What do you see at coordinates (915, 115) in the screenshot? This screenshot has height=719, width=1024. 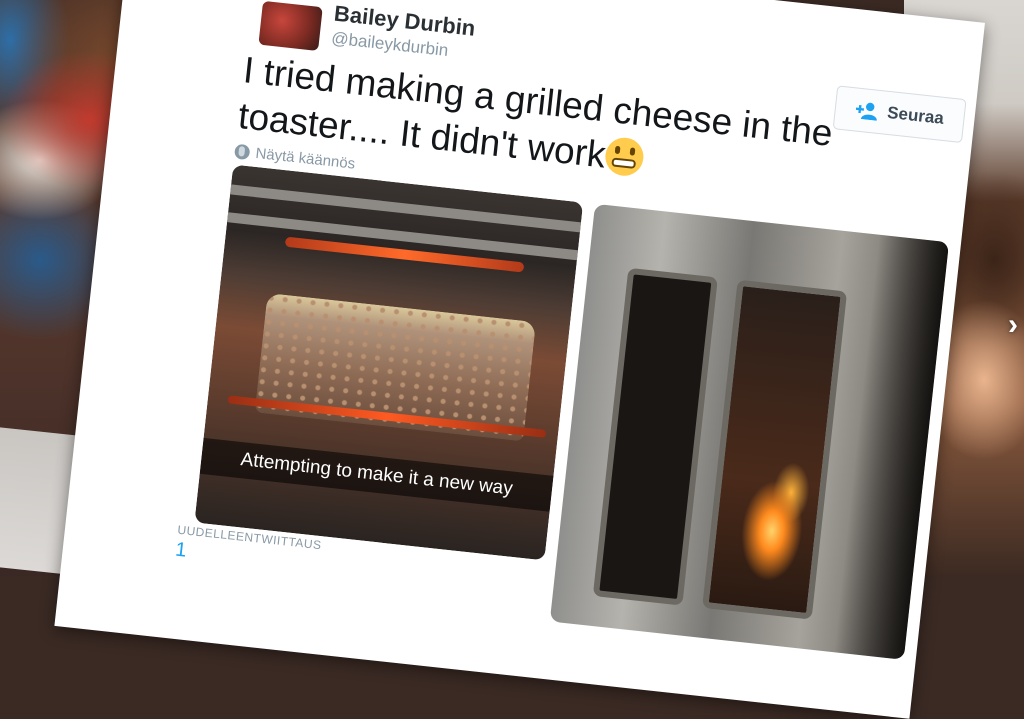 I see `follow-label: Seuraa` at bounding box center [915, 115].